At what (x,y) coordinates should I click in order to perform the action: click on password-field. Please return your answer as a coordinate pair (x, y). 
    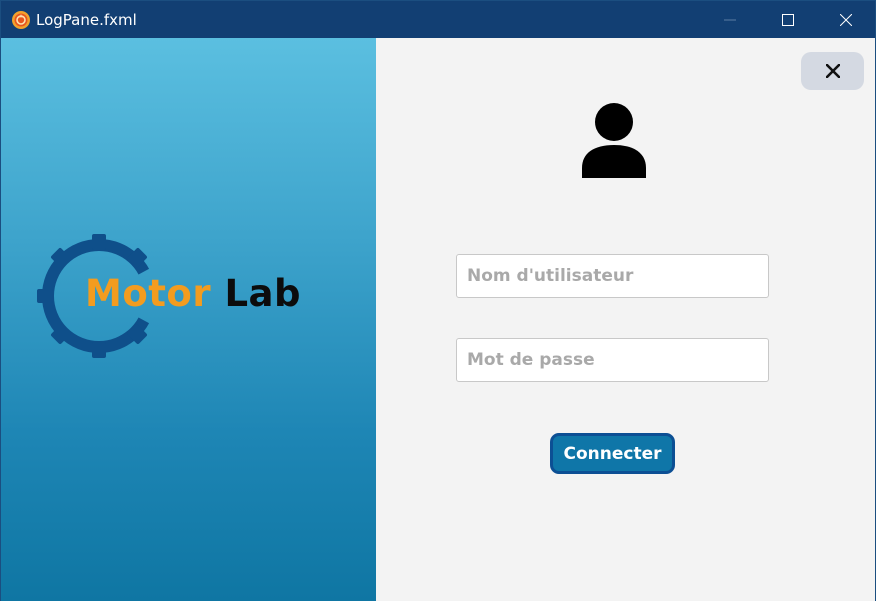
    Looking at the image, I should click on (612, 360).